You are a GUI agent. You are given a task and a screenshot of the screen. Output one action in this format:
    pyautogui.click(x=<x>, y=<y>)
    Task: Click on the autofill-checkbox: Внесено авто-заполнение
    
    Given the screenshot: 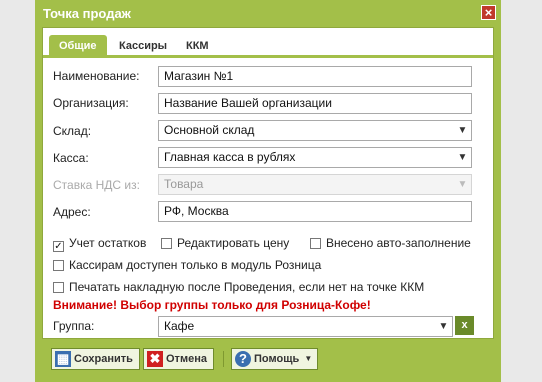 What is the action you would take?
    pyautogui.click(x=390, y=243)
    